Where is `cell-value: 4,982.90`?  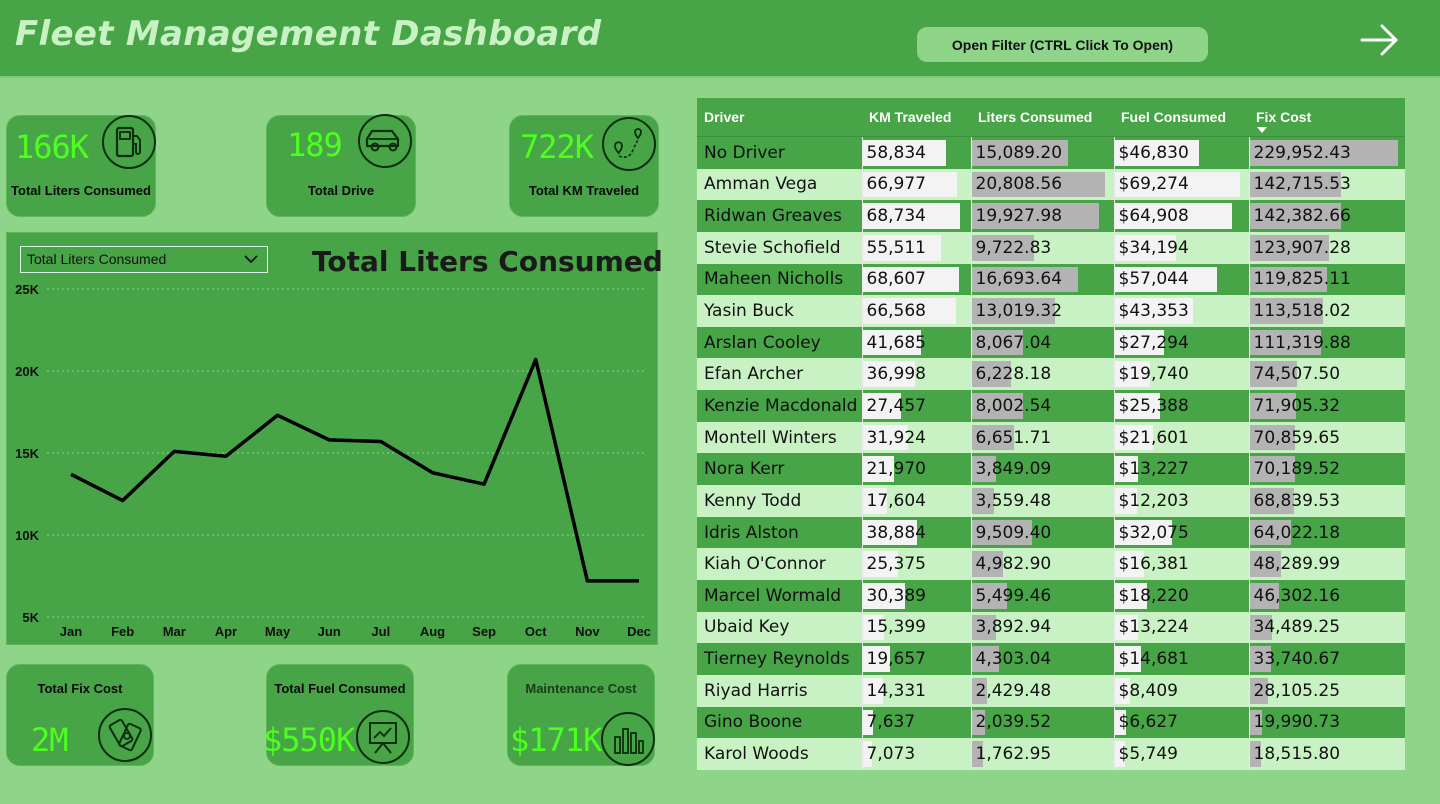 cell-value: 4,982.90 is located at coordinates (1013, 564).